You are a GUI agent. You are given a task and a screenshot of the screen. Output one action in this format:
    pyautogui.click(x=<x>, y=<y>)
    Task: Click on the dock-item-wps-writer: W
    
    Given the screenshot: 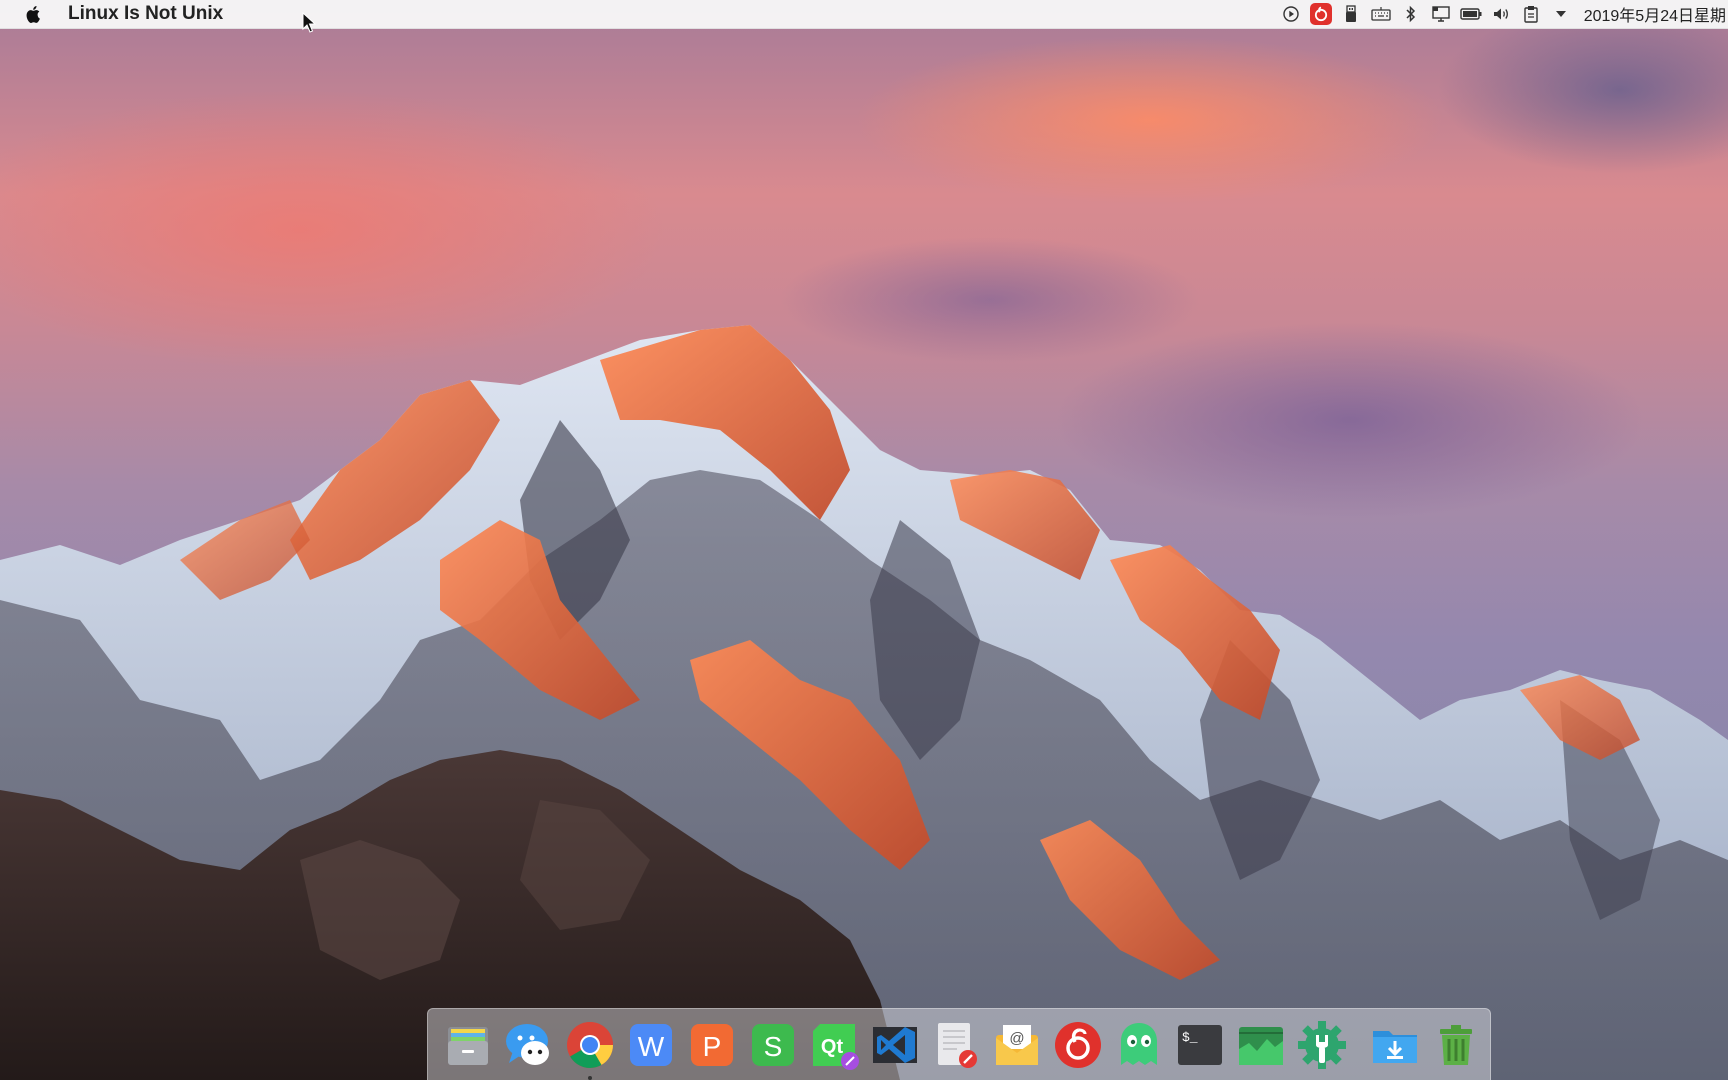 What is the action you would take?
    pyautogui.click(x=651, y=1045)
    